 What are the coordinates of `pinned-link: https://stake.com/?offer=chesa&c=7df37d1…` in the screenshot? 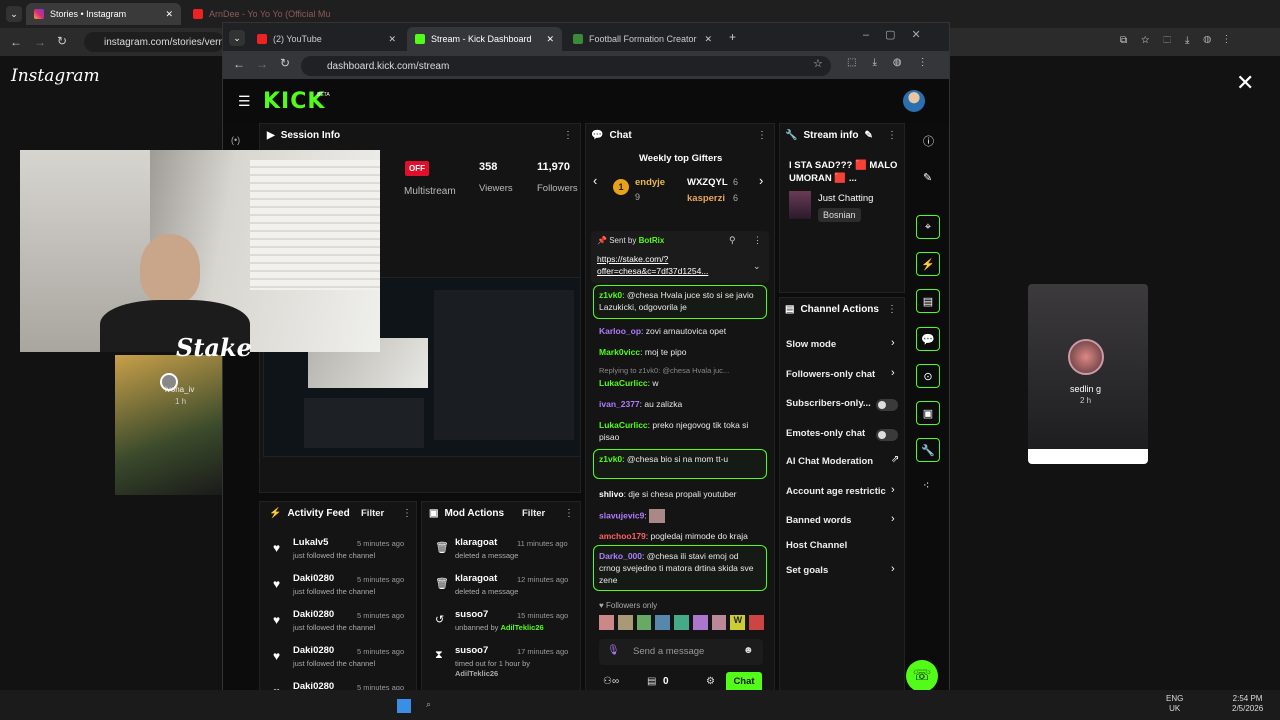 It's located at (667, 265).